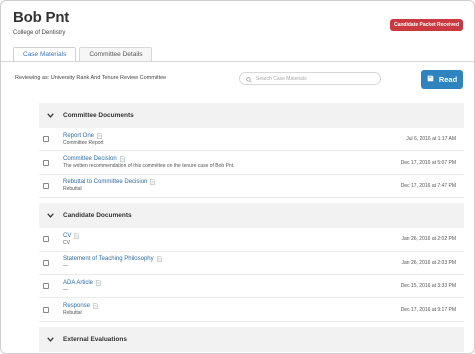 This screenshot has height=354, width=475. I want to click on document-info: Report One Committee Report, so click(263, 139).